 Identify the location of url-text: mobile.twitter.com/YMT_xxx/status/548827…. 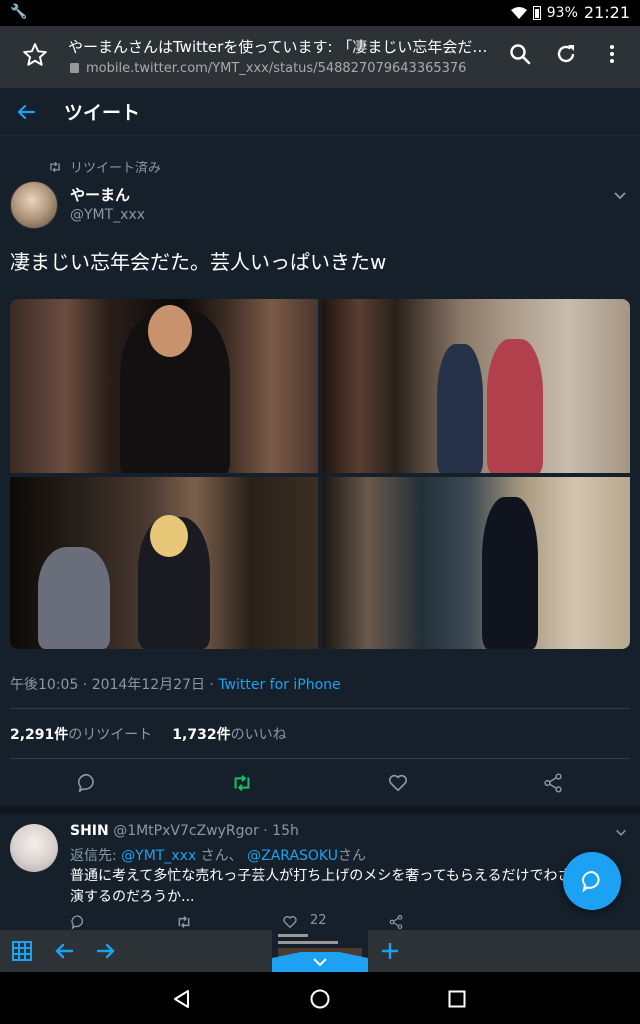
(276, 68).